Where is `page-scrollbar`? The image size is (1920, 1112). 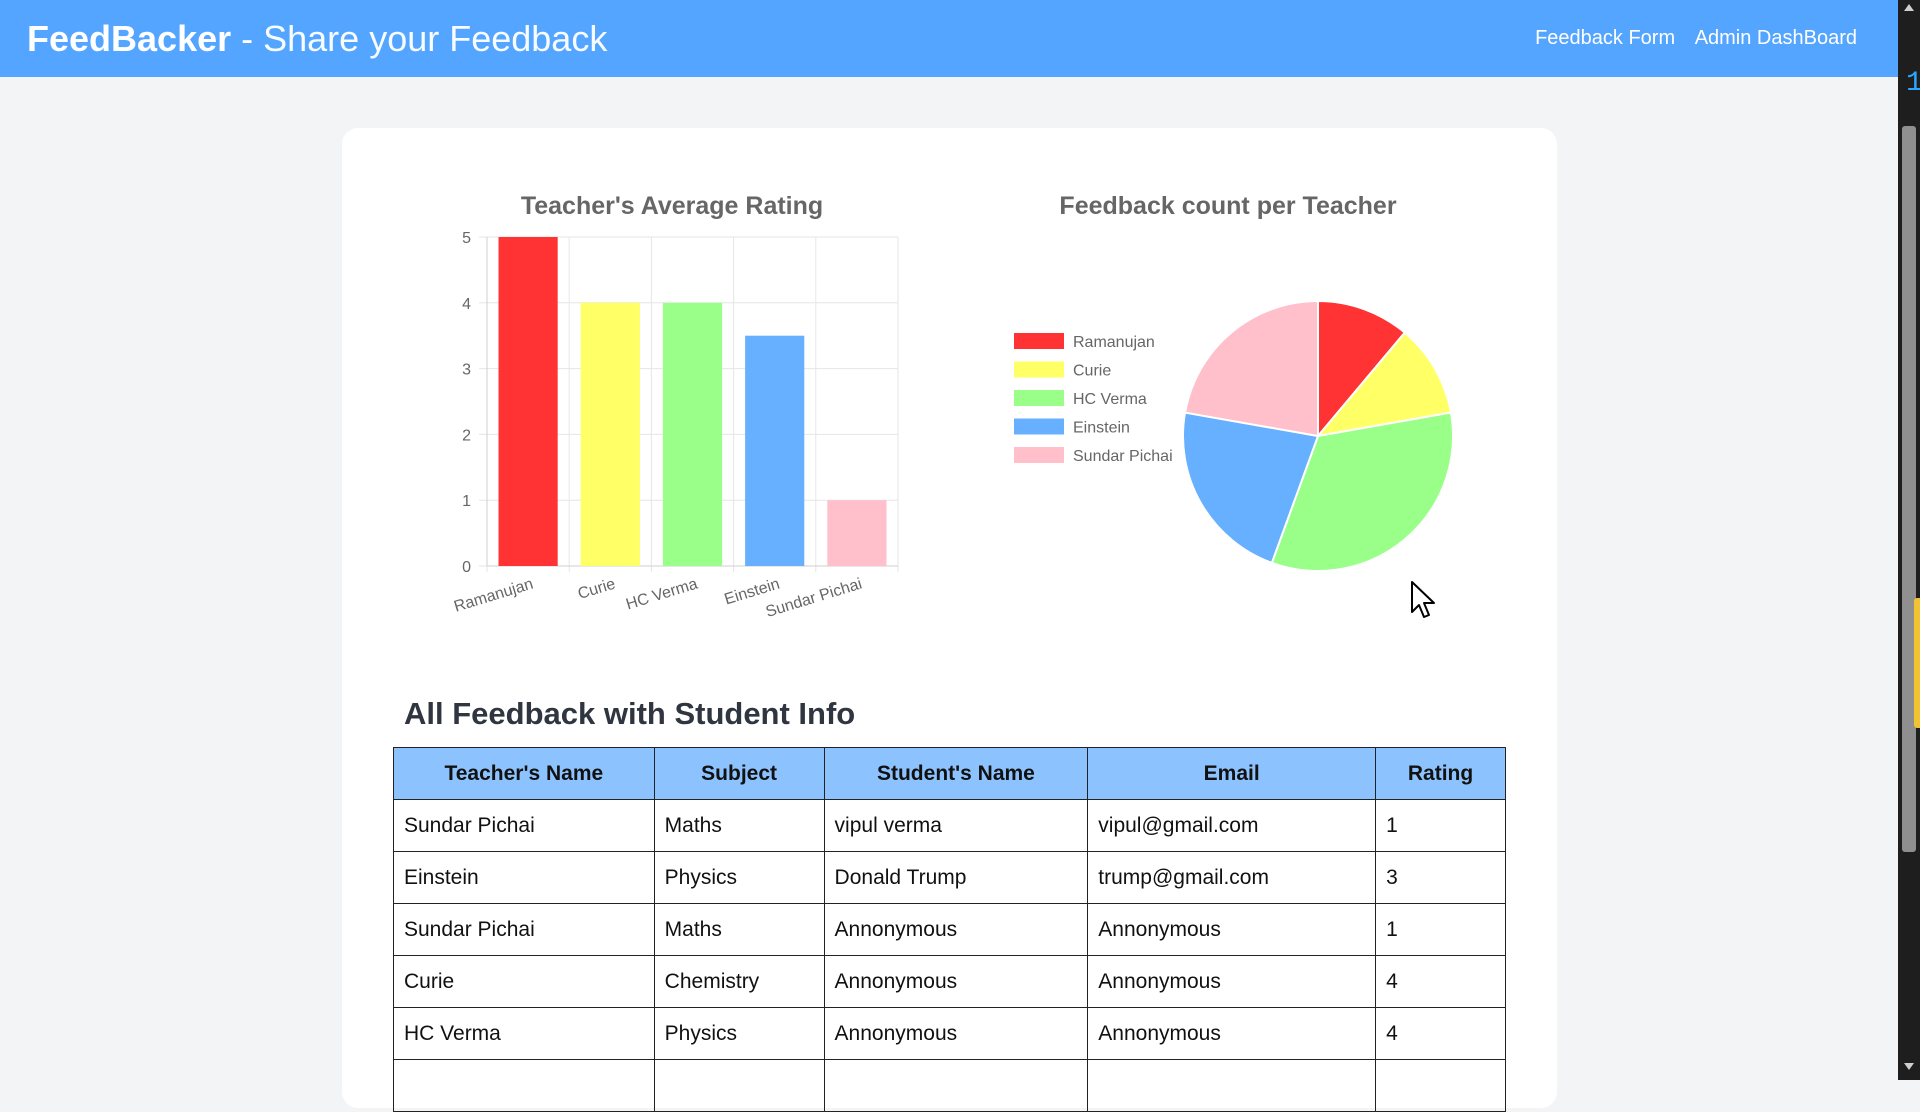
page-scrollbar is located at coordinates (1909, 540).